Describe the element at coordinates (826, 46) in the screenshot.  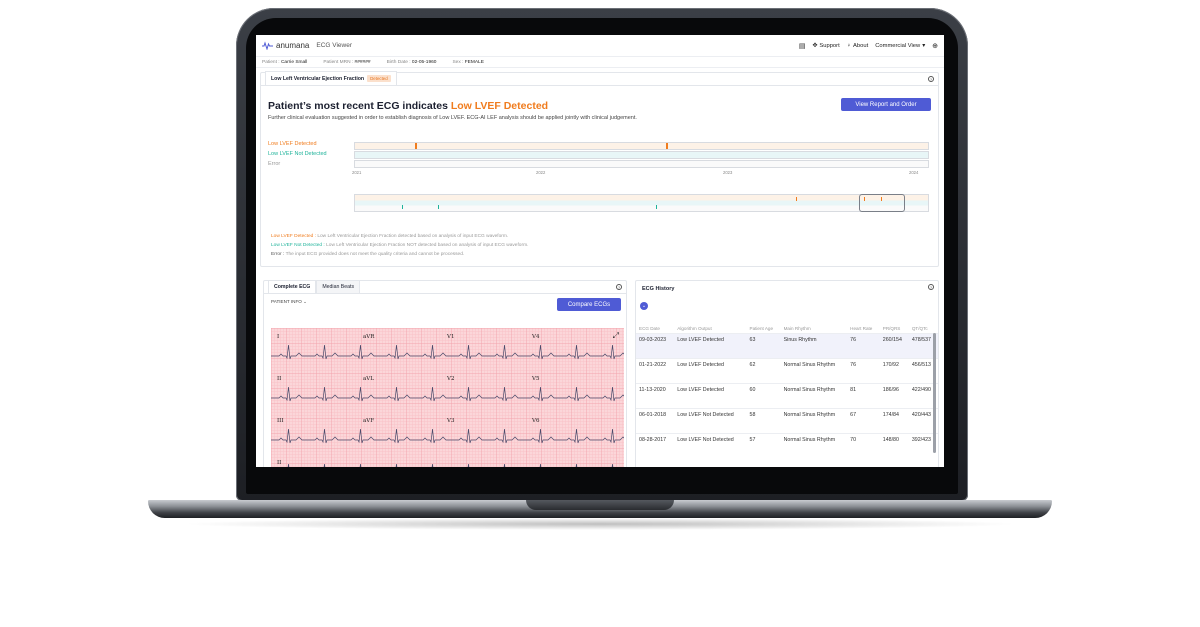
I see `support-link: ✥ Support` at that location.